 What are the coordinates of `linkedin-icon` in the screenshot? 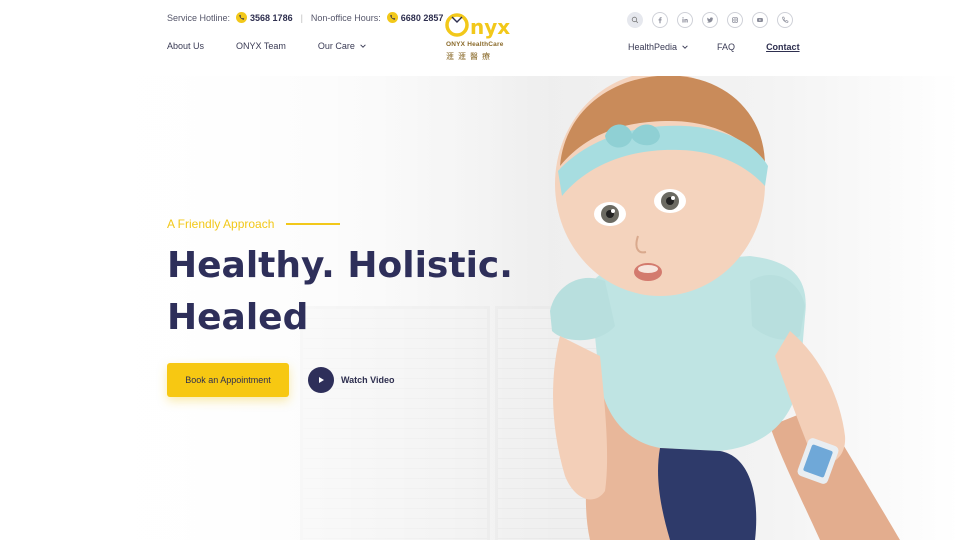 It's located at (685, 20).